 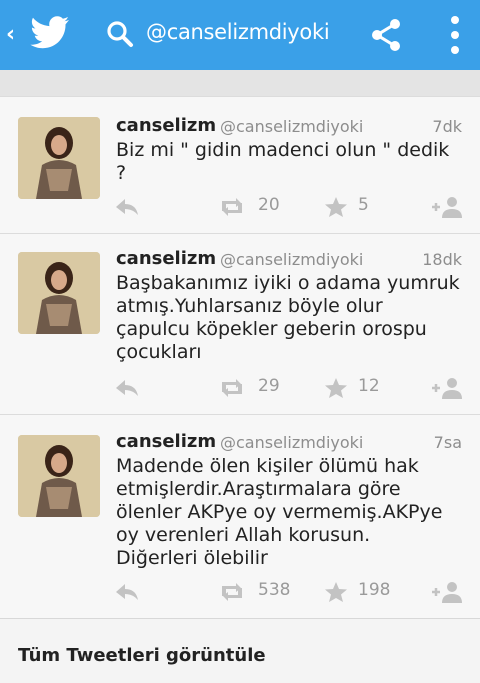 What do you see at coordinates (121, 173) in the screenshot?
I see `tweet-text-line: ?` at bounding box center [121, 173].